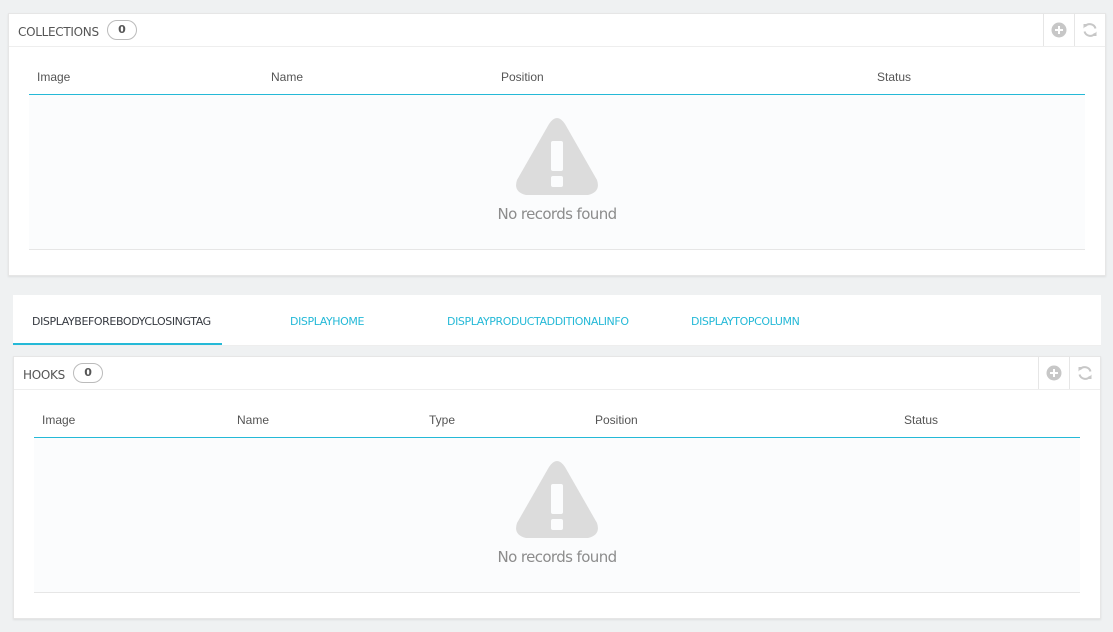  I want to click on hooks-actions, so click(1069, 373).